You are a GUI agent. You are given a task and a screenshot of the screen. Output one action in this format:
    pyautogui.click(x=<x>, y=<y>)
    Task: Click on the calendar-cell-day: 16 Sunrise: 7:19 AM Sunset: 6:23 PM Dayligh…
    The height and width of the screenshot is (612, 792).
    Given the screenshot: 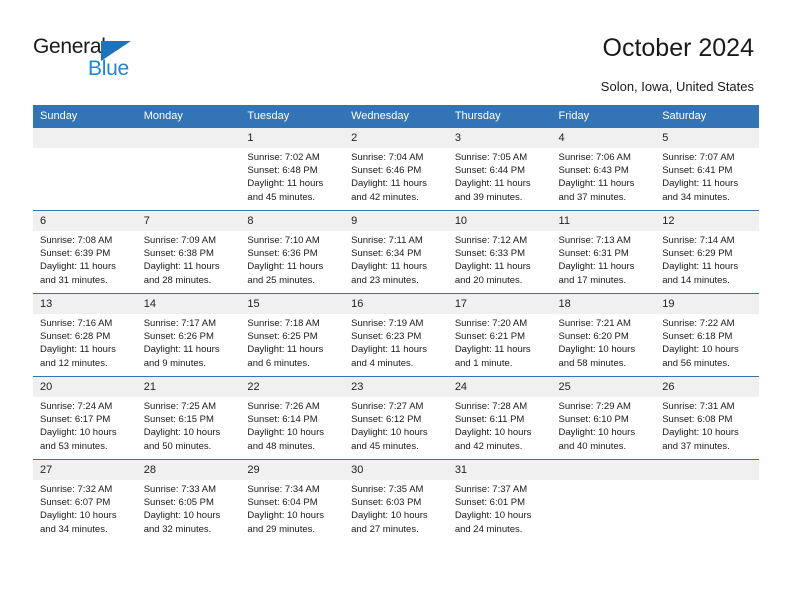 What is the action you would take?
    pyautogui.click(x=396, y=335)
    